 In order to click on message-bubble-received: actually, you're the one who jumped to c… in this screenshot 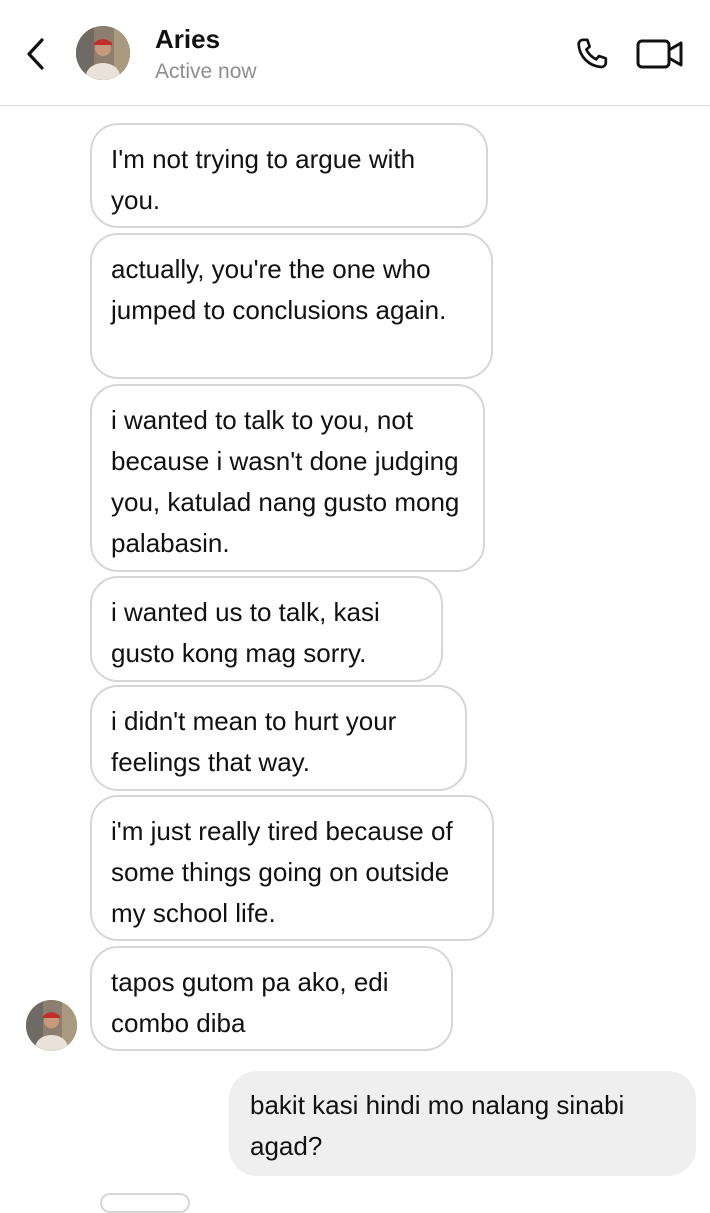, I will do `click(291, 306)`.